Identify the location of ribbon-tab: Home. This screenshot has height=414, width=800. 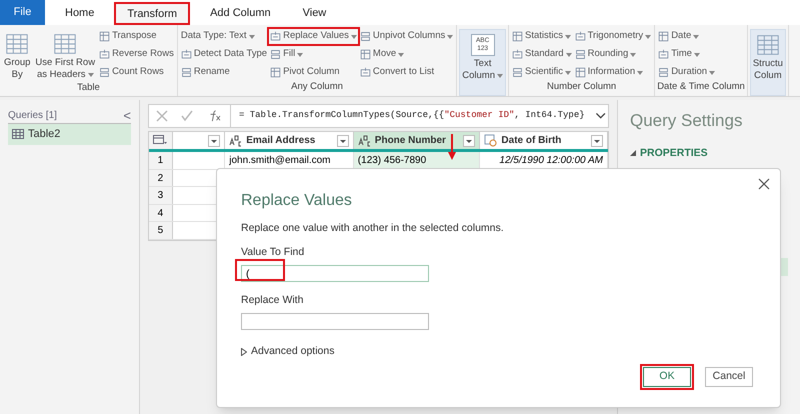
(79, 13).